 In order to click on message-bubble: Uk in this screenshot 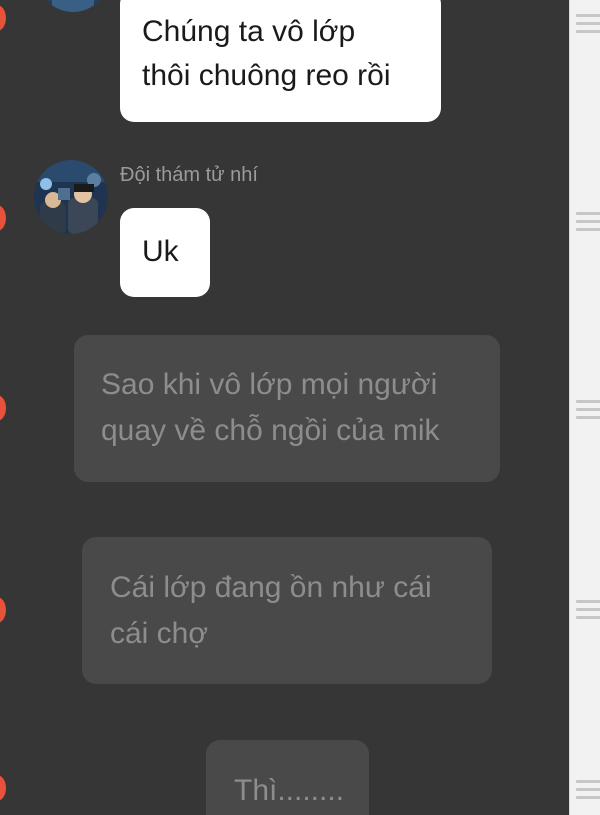, I will do `click(165, 252)`.